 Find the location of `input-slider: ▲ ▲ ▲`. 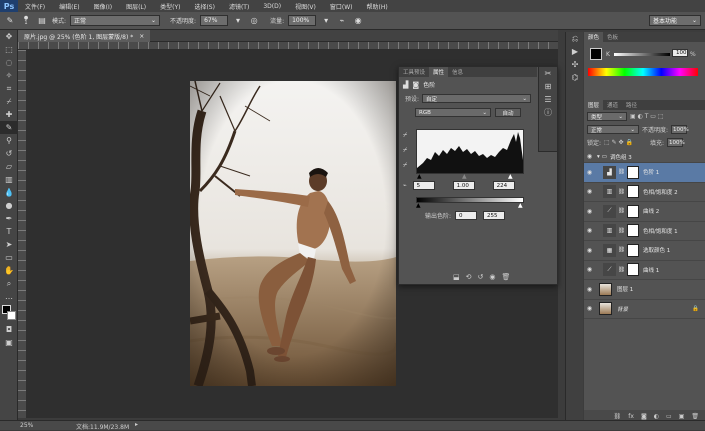

input-slider: ▲ ▲ ▲ is located at coordinates (470, 176).